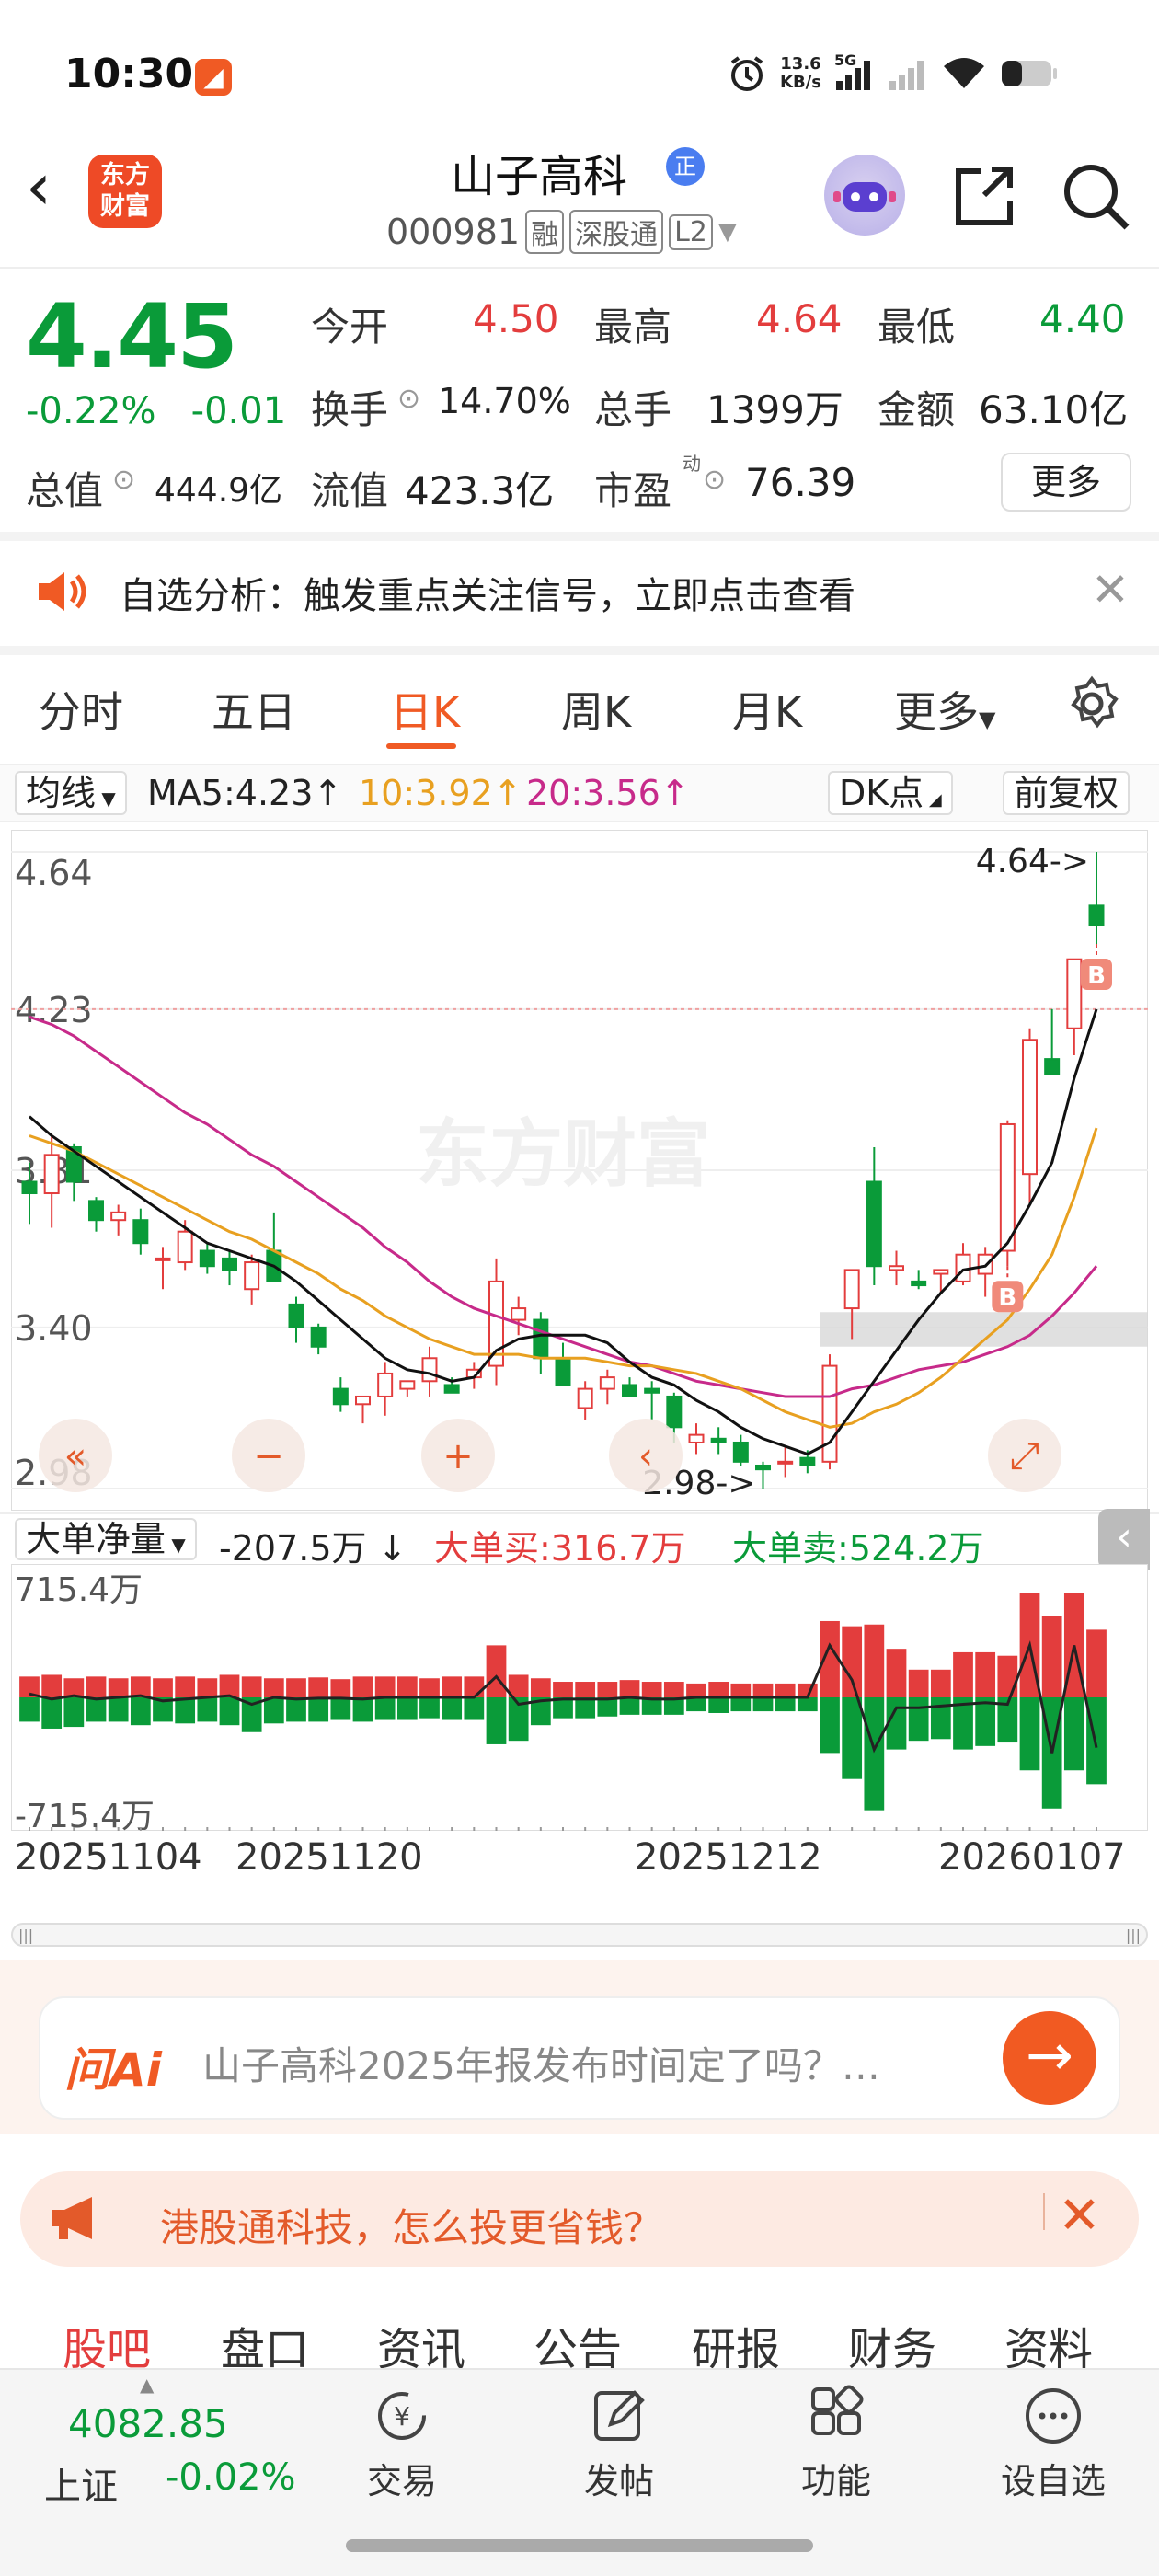 The image size is (1159, 2576). Describe the element at coordinates (545, 232) in the screenshot. I see `tag-margin: 融` at that location.